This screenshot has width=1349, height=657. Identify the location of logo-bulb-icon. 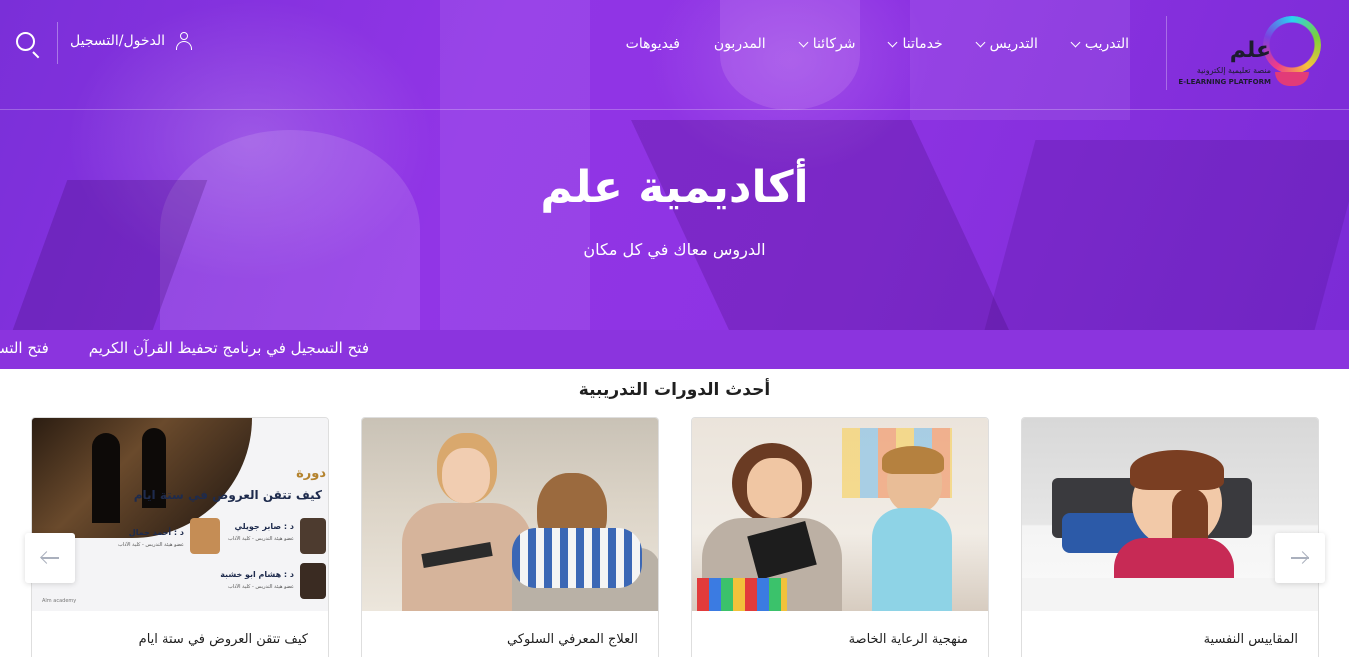
(1292, 45).